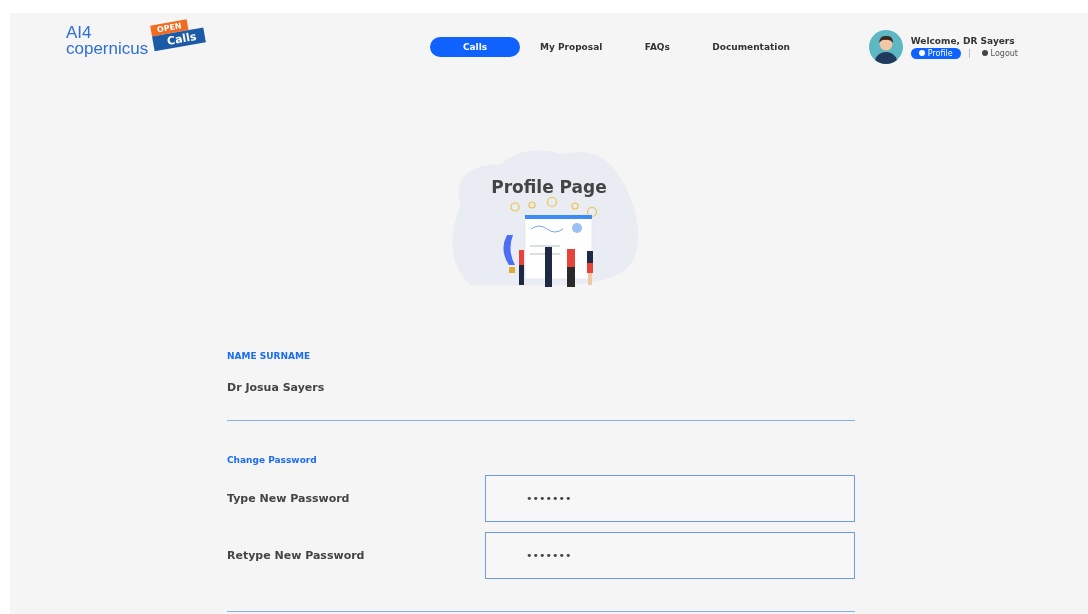 This screenshot has width=1088, height=614. Describe the element at coordinates (999, 53) in the screenshot. I see `logout-link: Logout` at that location.